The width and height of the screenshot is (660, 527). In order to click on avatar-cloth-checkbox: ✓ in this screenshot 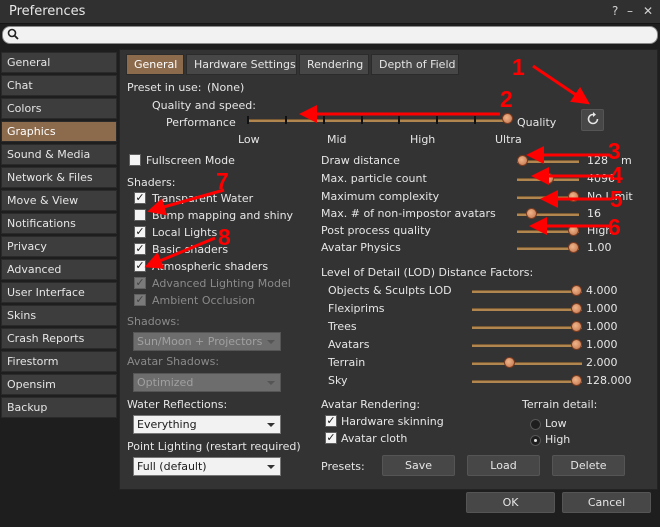, I will do `click(331, 438)`.